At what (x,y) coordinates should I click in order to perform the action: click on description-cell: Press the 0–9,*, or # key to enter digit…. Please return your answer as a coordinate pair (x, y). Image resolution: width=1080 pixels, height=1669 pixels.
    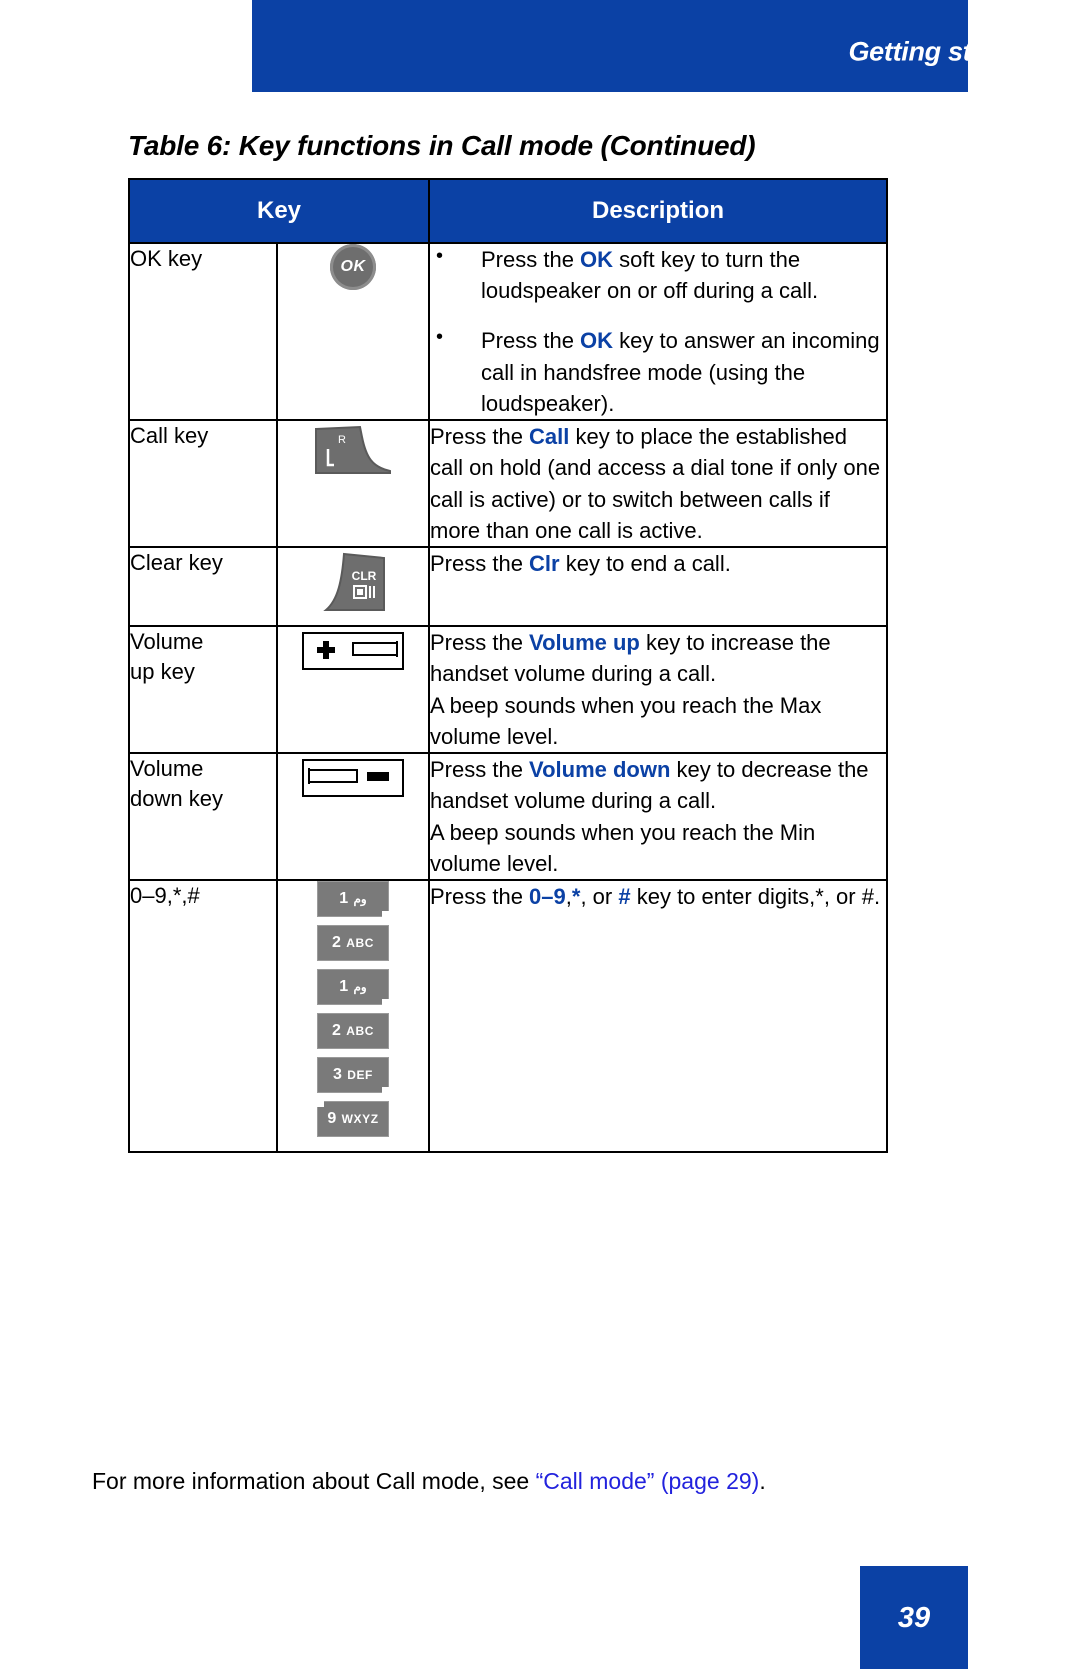
    Looking at the image, I should click on (658, 1015).